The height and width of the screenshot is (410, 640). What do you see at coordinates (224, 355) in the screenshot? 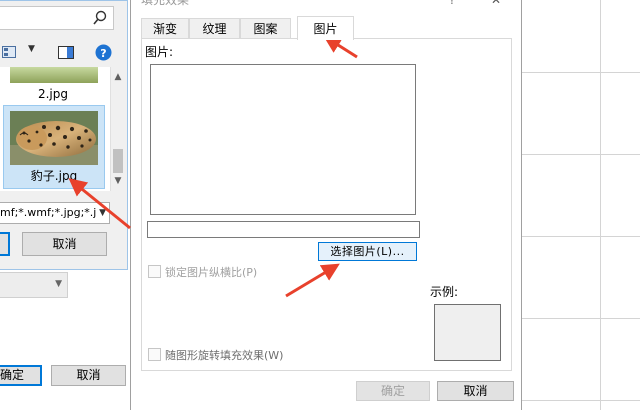
I see `rotate-with-shape-label: 随图形旋转填充效果(W)` at bounding box center [224, 355].